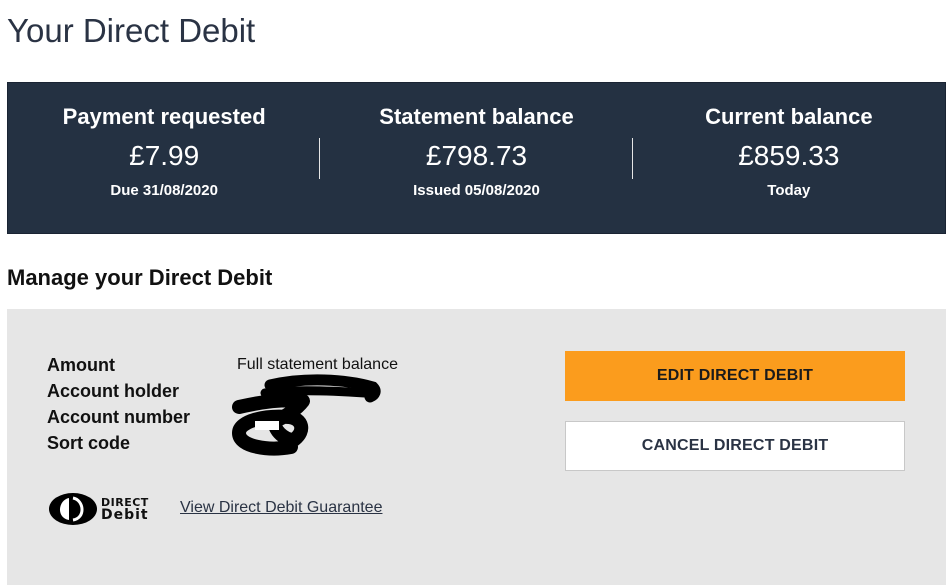 This screenshot has height=585, width=949. What do you see at coordinates (789, 190) in the screenshot?
I see `current-balance-date: Today` at bounding box center [789, 190].